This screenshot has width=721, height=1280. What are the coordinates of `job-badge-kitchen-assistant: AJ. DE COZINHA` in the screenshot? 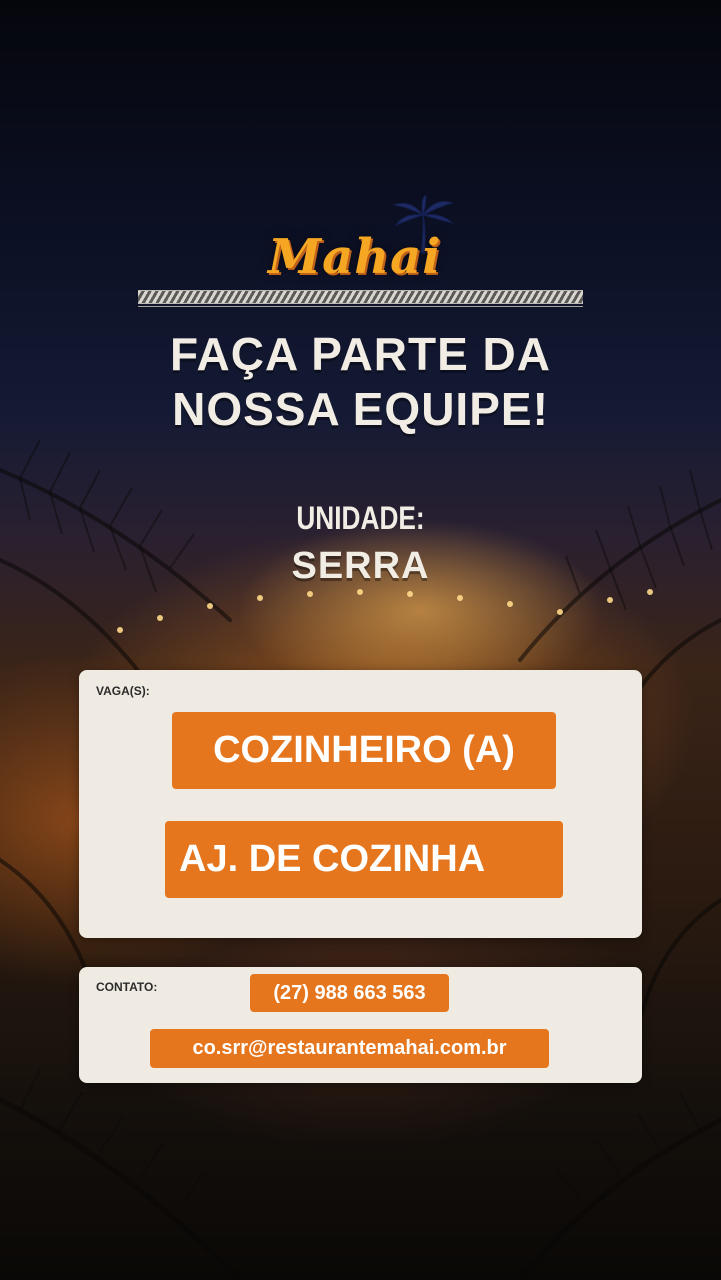 It's located at (364, 859).